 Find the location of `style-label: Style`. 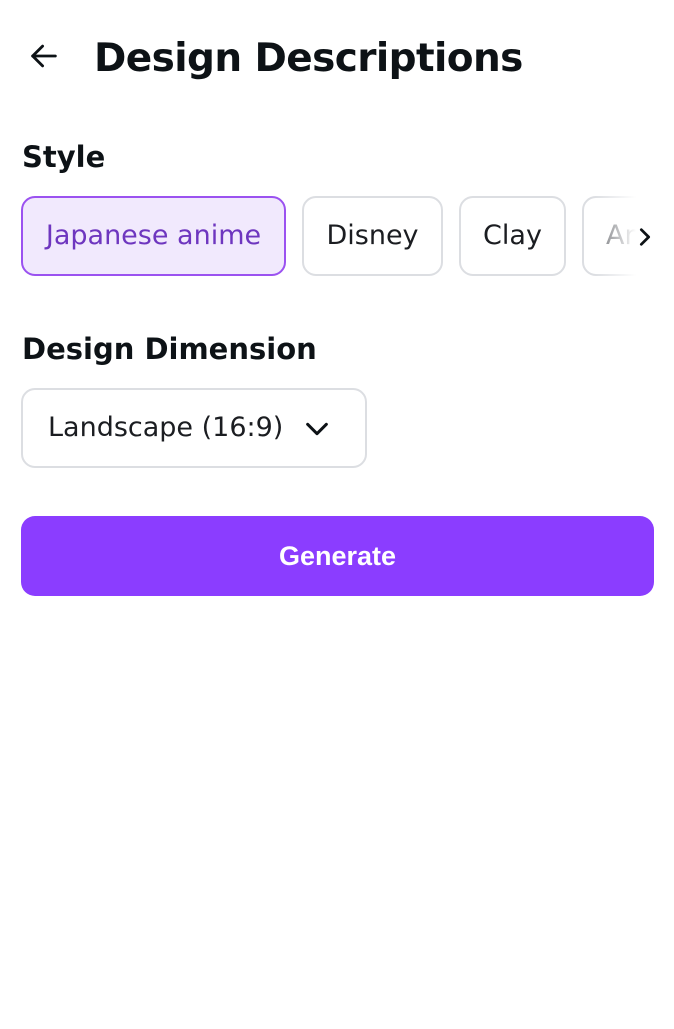

style-label: Style is located at coordinates (64, 157).